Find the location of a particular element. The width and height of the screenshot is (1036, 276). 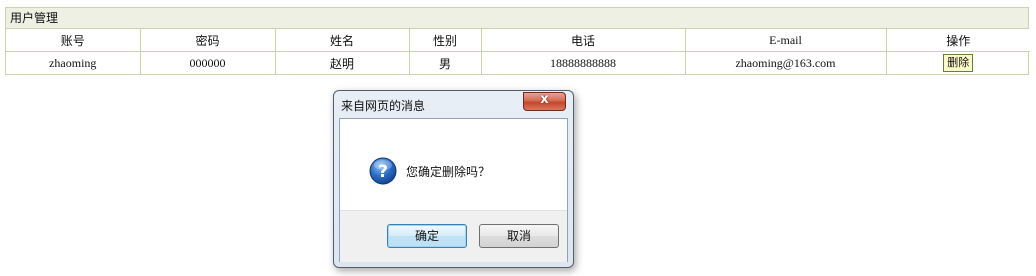

cell-account: zhaoming is located at coordinates (73, 62).